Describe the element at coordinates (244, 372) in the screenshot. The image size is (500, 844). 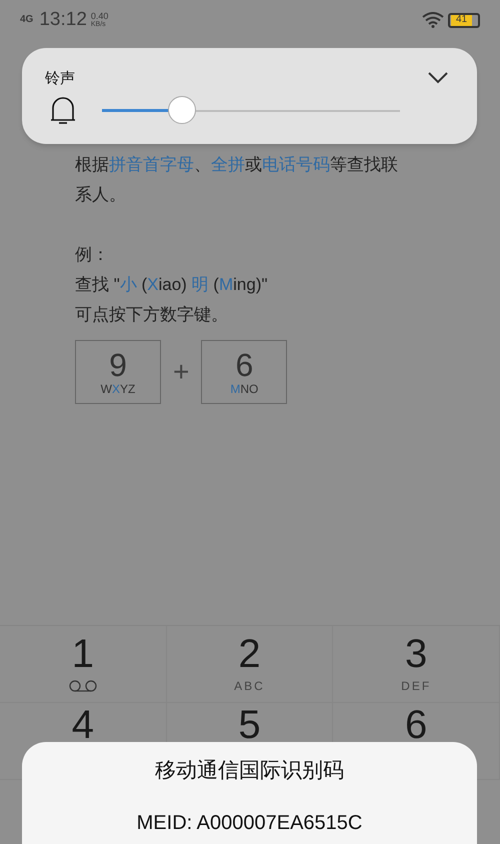
I see `key-example: 6 MNO` at that location.